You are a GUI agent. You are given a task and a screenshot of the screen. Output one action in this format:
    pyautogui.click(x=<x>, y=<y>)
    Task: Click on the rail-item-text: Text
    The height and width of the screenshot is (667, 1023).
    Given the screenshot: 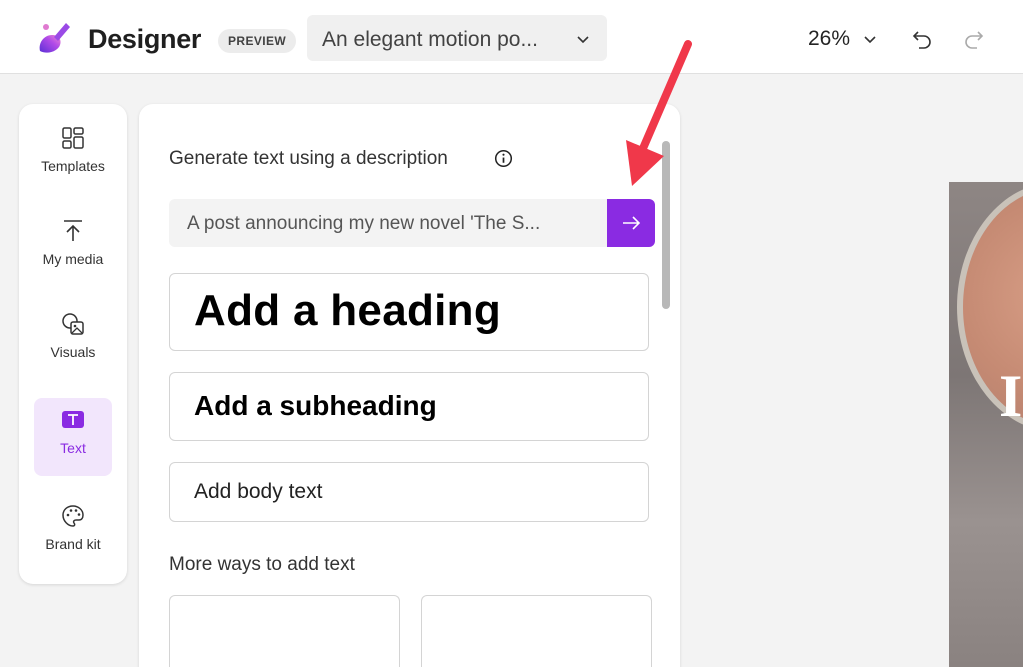 What is the action you would take?
    pyautogui.click(x=73, y=437)
    